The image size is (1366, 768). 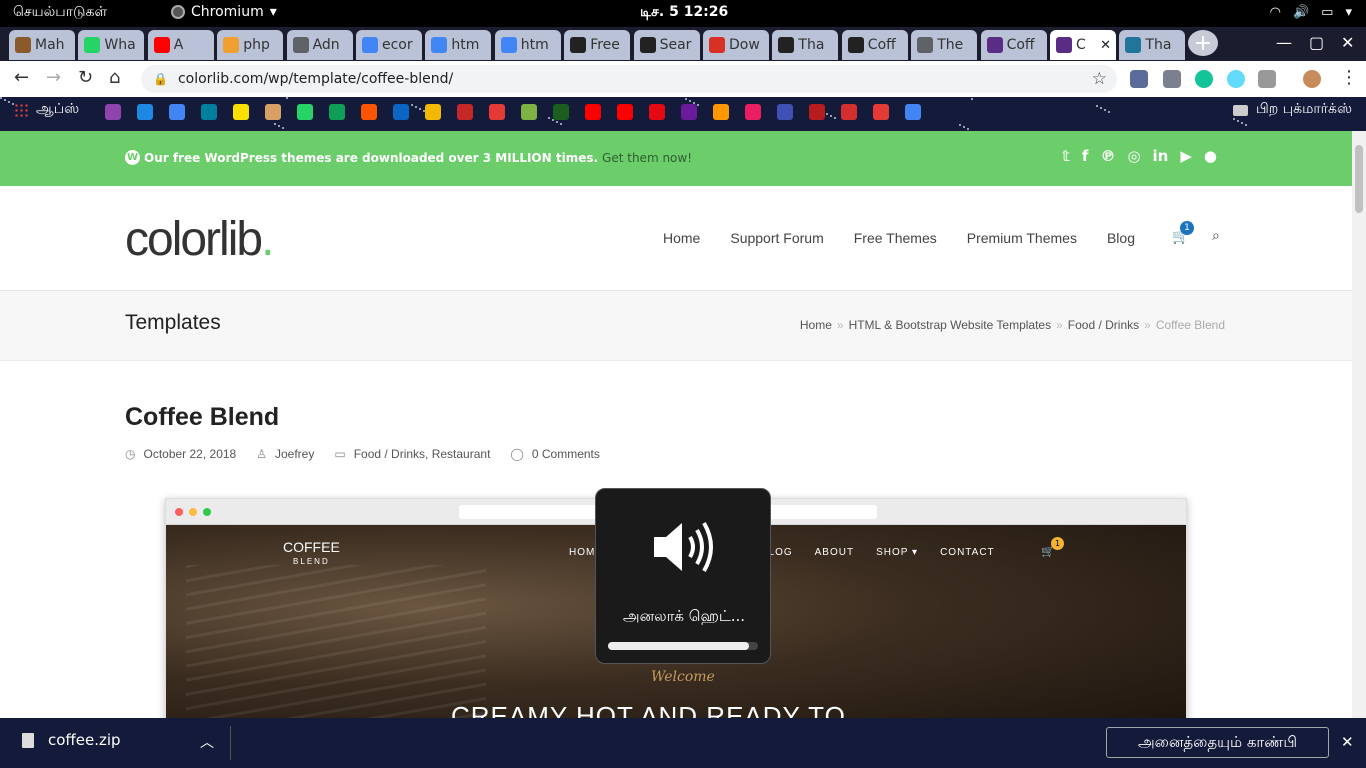 What do you see at coordinates (657, 112) in the screenshot?
I see `bookmark-17-icon` at bounding box center [657, 112].